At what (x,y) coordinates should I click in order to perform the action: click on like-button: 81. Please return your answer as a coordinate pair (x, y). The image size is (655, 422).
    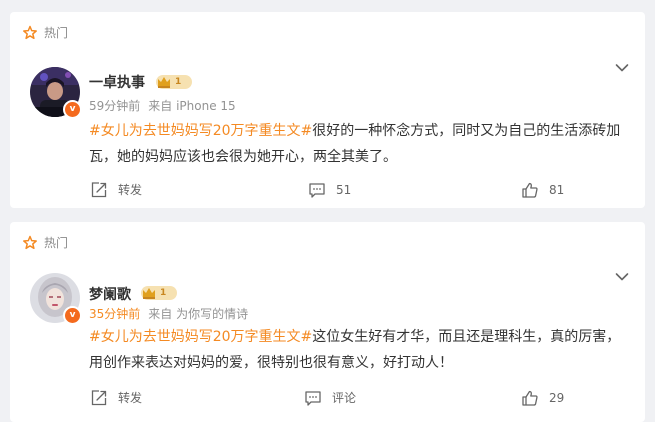
    Looking at the image, I should click on (542, 190).